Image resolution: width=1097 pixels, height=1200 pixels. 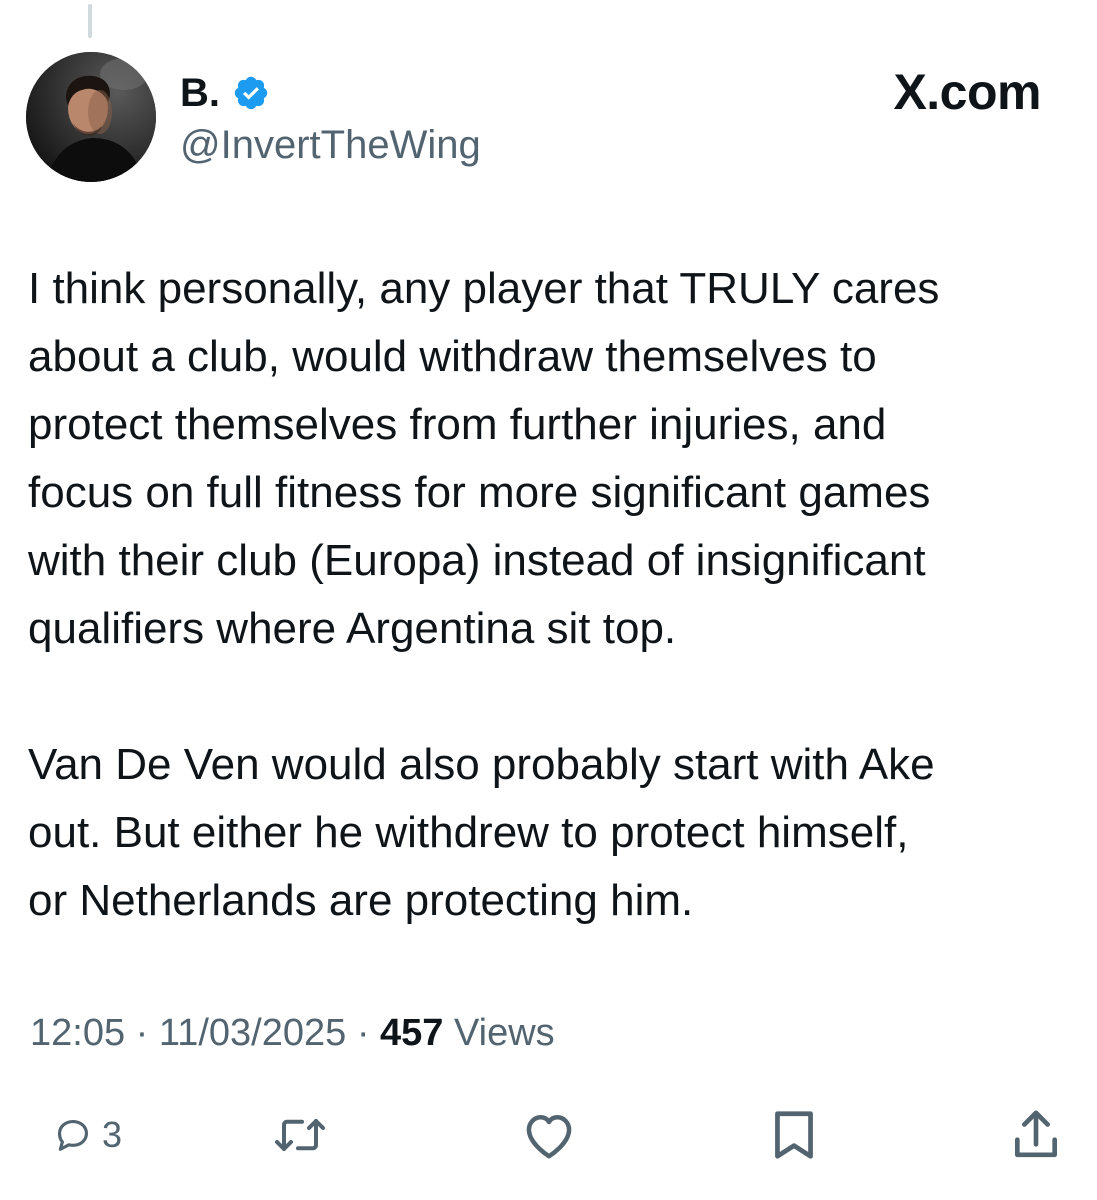 I want to click on brand-watermark: X.com, so click(x=967, y=92).